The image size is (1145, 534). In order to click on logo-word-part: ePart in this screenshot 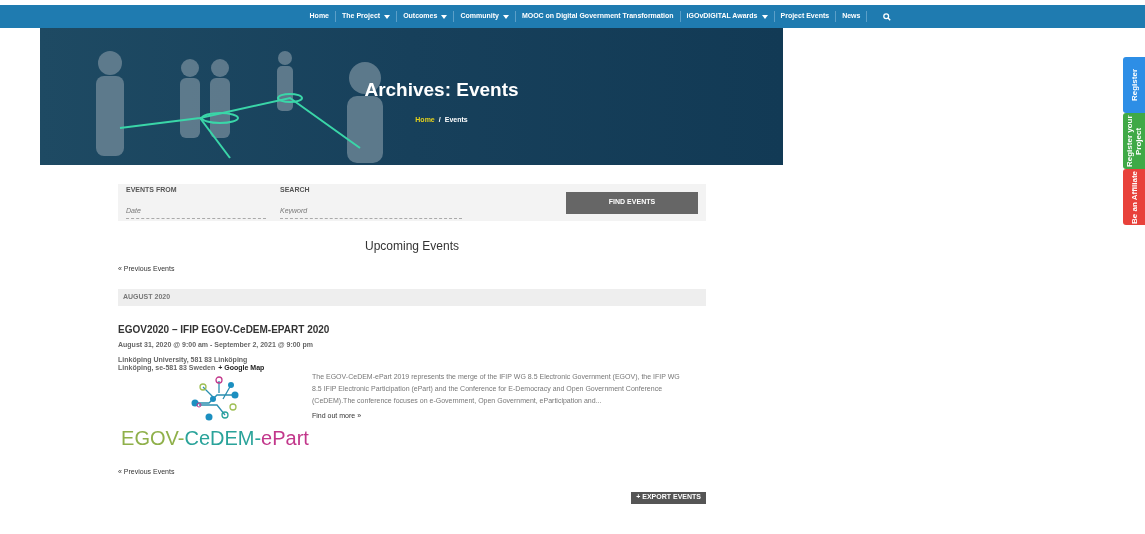, I will do `click(285, 438)`.